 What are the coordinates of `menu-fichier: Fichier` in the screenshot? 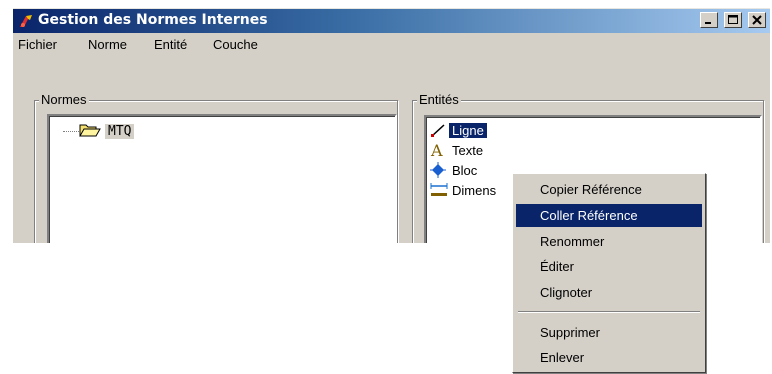 It's located at (37, 44).